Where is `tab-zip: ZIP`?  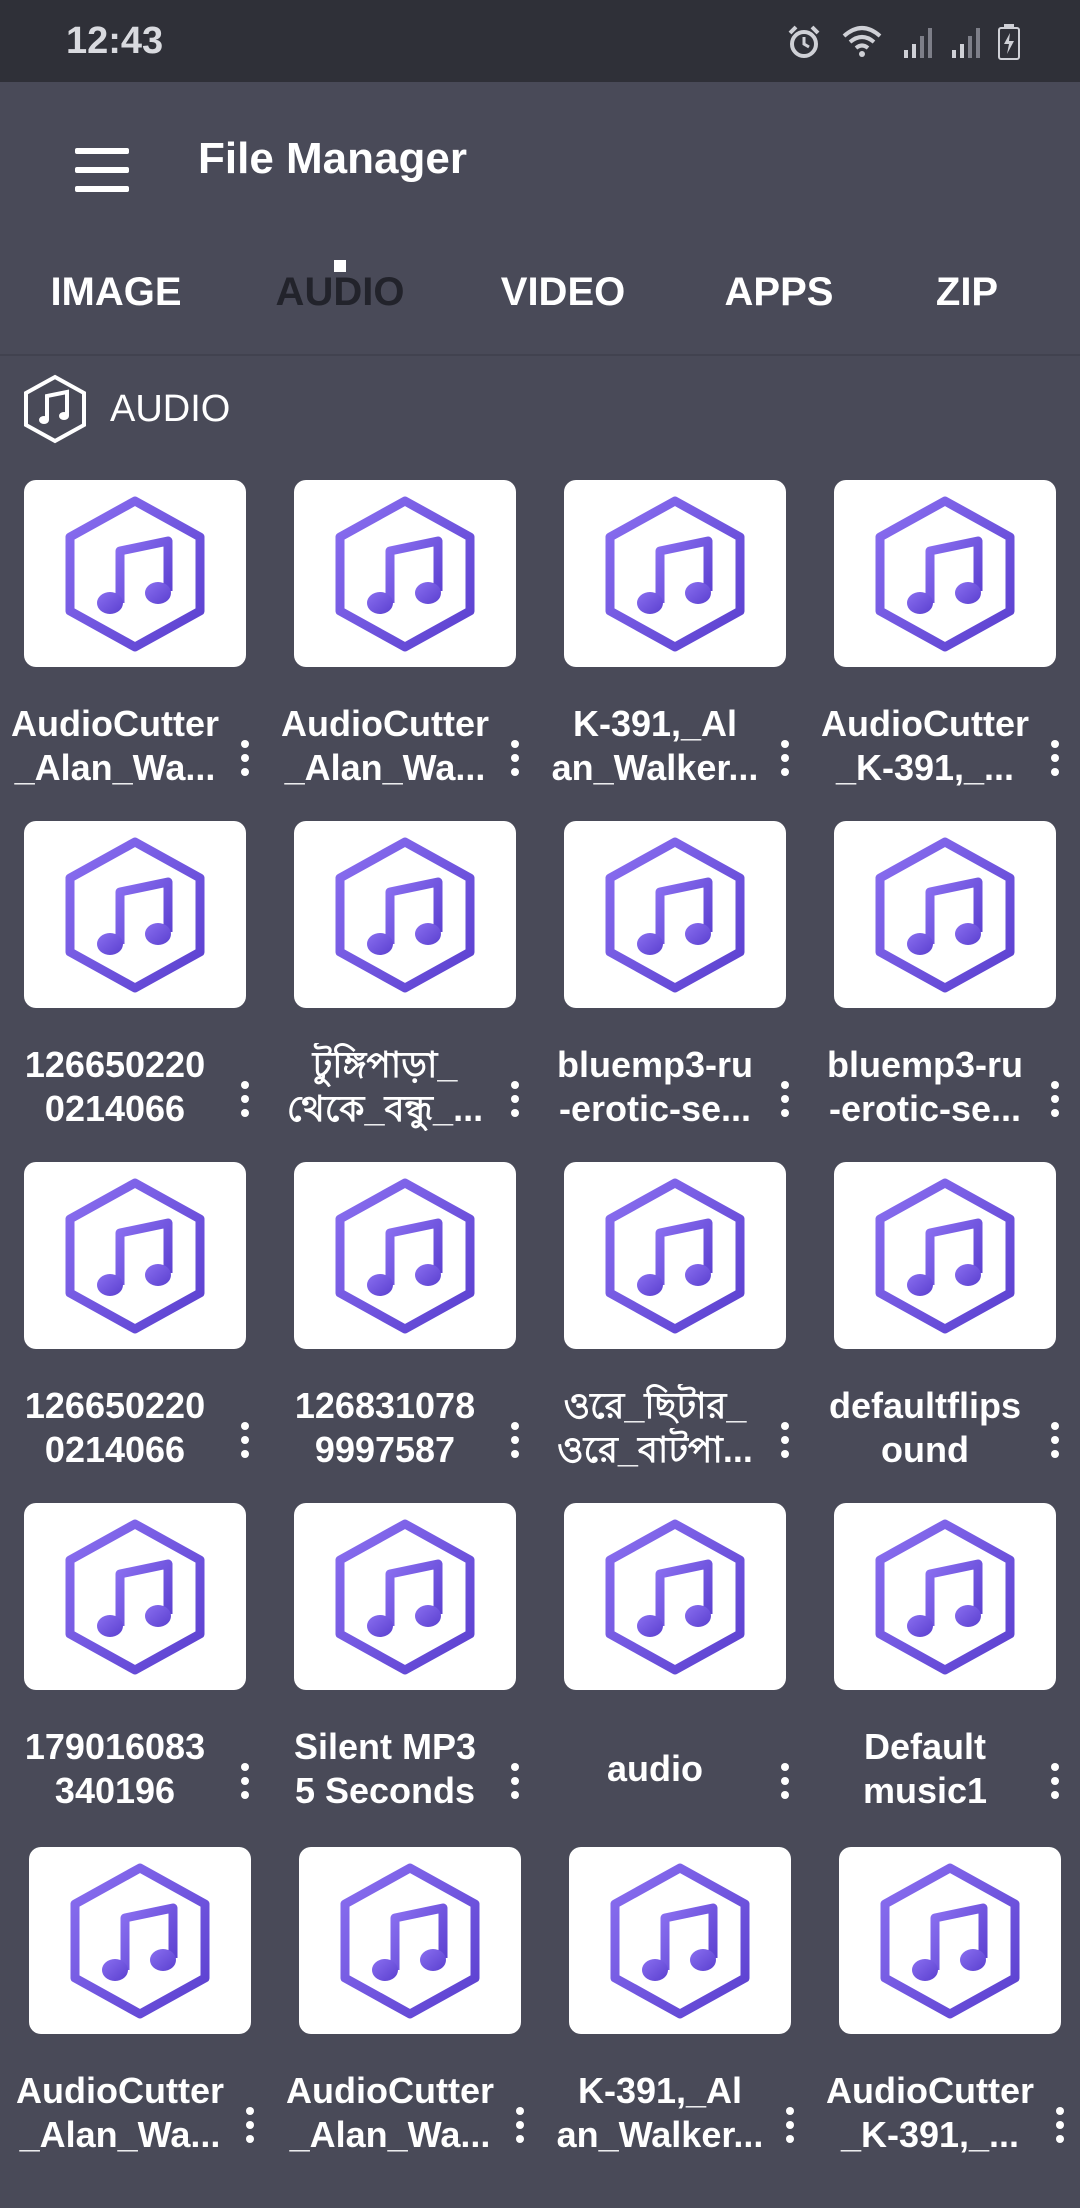 tab-zip: ZIP is located at coordinates (967, 292).